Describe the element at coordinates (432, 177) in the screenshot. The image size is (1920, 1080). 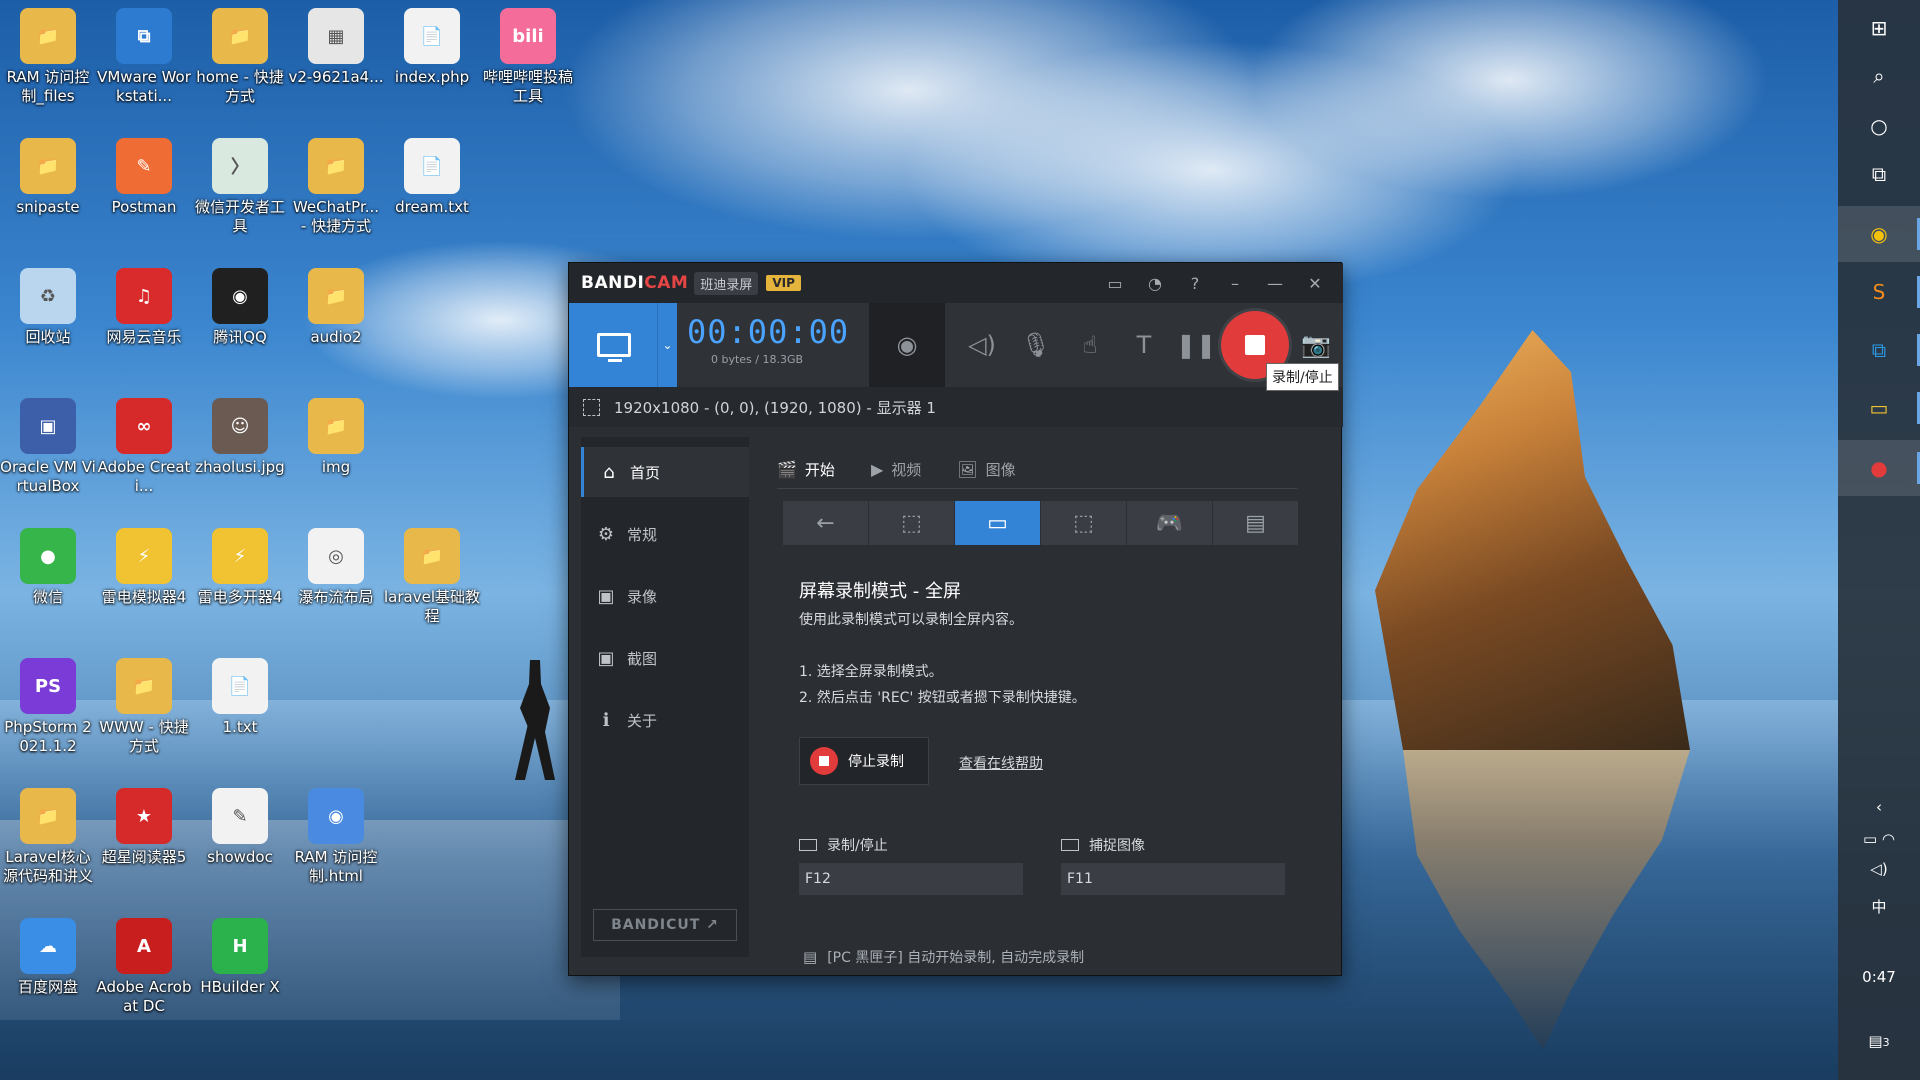
I see `desktop-icon: 📄 dream.txt` at that location.